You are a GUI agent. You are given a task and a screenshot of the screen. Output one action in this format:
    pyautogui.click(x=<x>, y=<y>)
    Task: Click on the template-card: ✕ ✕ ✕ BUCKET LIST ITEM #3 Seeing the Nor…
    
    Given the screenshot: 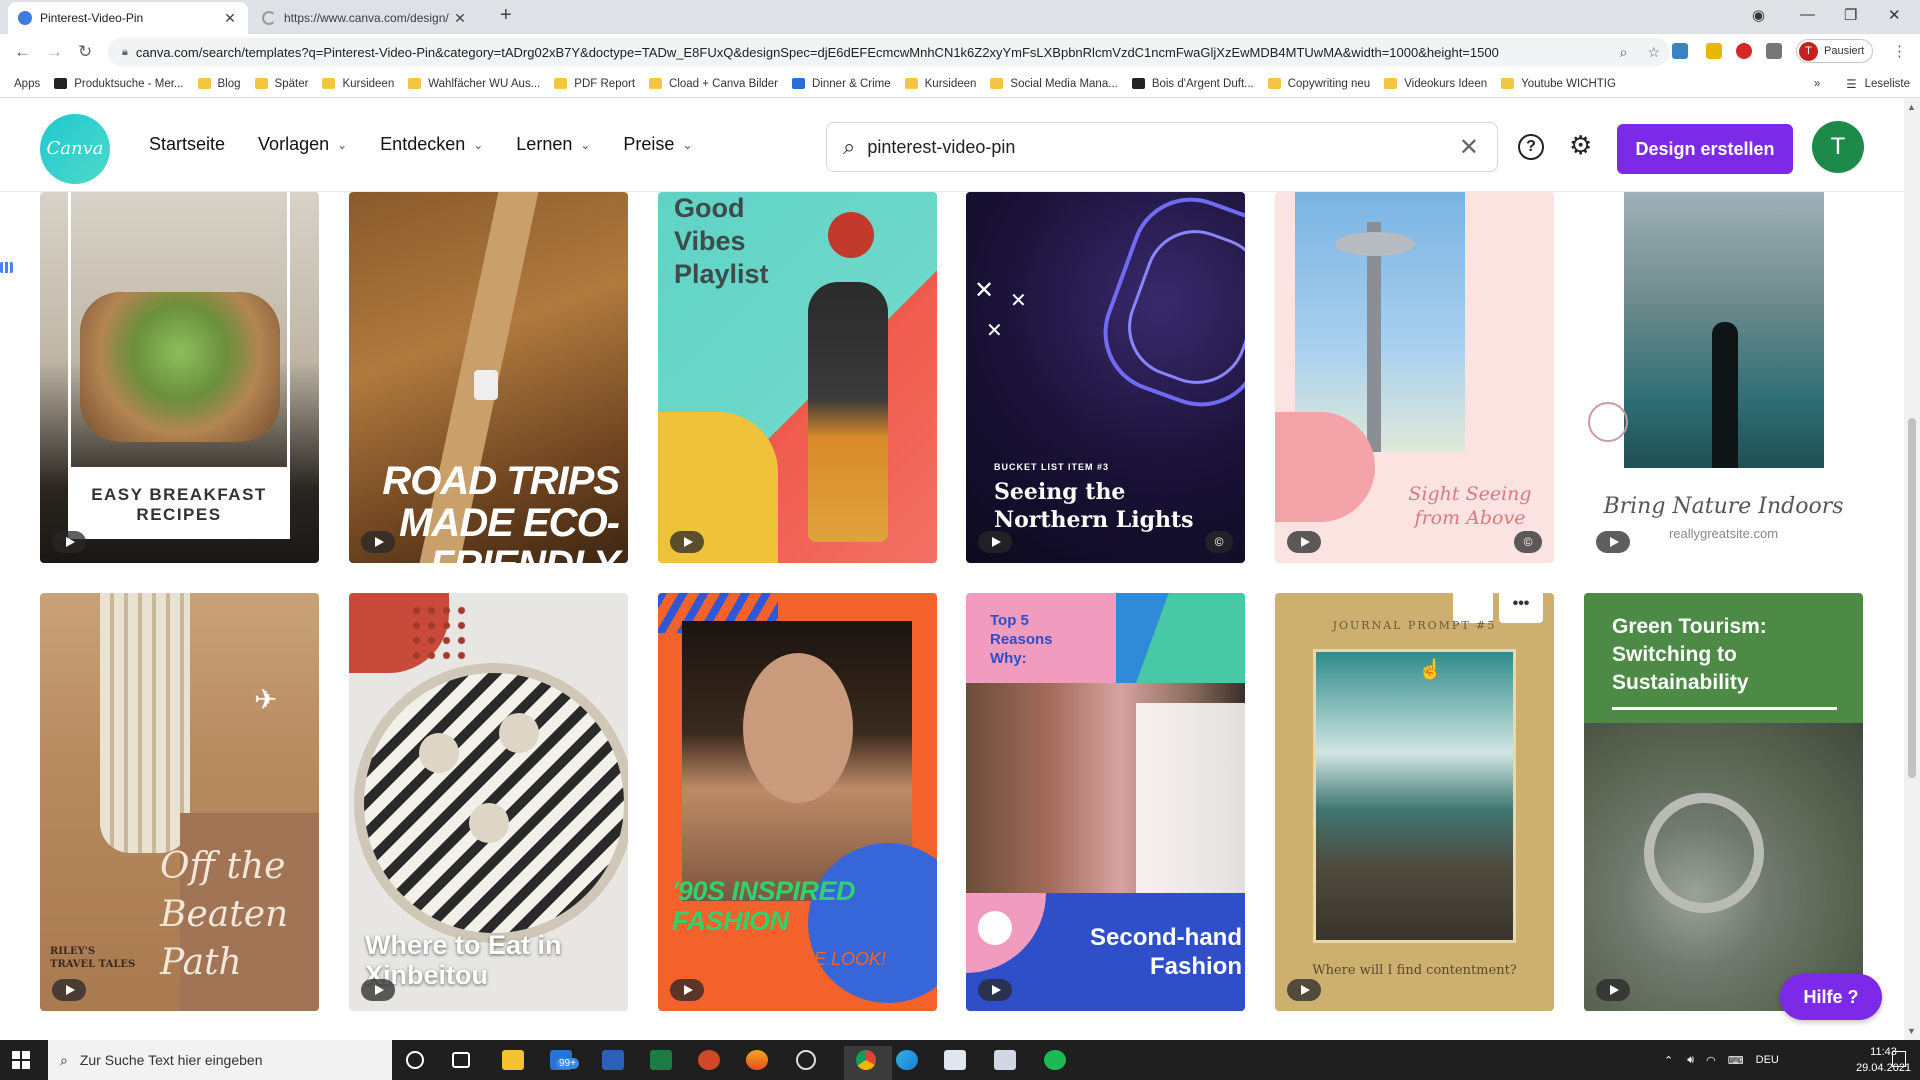 What is the action you would take?
    pyautogui.click(x=1105, y=377)
    